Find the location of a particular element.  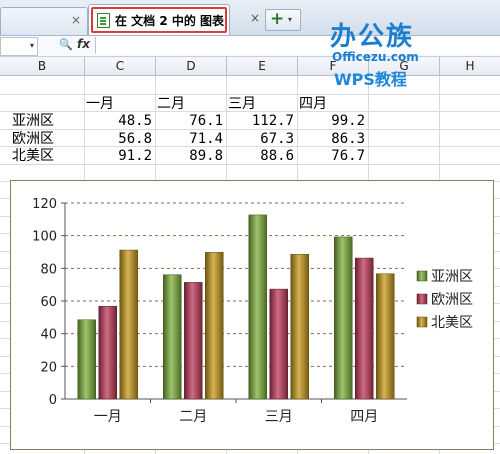

value-cell: 99.2 is located at coordinates (332, 121).